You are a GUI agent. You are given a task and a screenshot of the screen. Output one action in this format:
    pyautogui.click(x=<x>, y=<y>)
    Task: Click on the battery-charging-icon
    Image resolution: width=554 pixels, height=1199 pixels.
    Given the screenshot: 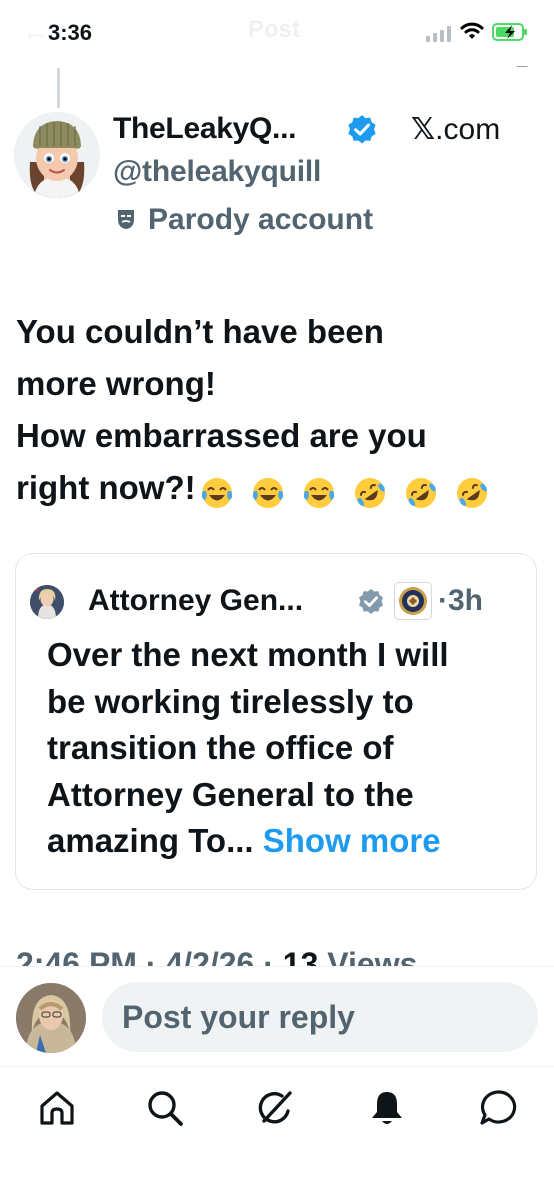 What is the action you would take?
    pyautogui.click(x=509, y=32)
    